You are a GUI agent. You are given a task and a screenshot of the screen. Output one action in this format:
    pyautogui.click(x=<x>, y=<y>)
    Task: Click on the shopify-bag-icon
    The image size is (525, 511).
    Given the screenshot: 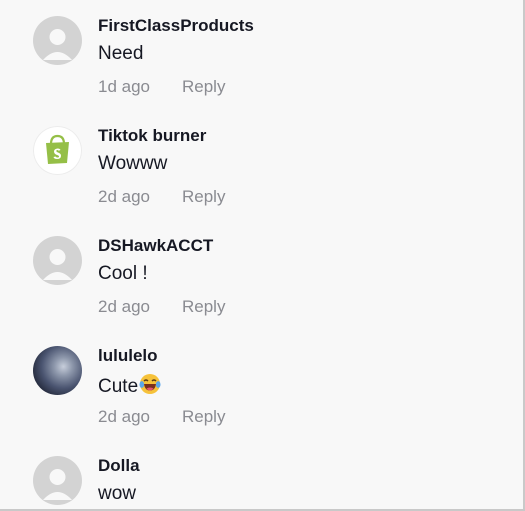 What is the action you would take?
    pyautogui.click(x=57, y=149)
    